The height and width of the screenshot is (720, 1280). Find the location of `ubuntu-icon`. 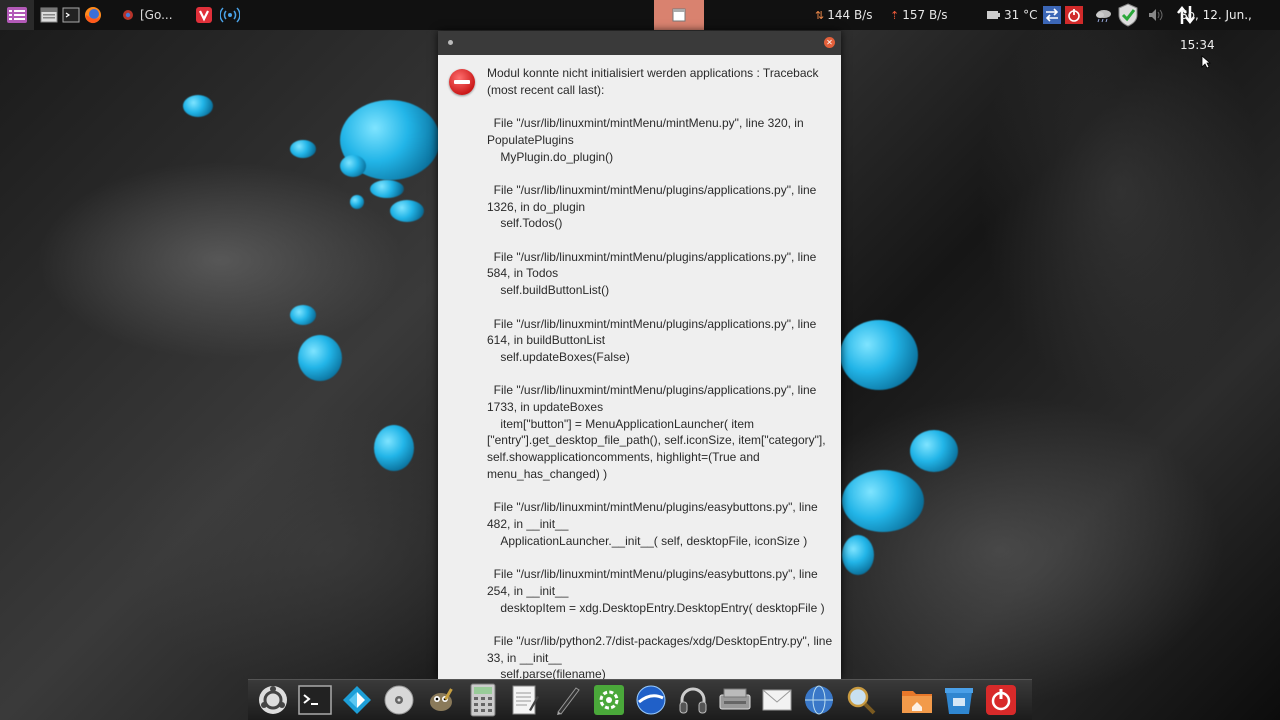

ubuntu-icon is located at coordinates (273, 700).